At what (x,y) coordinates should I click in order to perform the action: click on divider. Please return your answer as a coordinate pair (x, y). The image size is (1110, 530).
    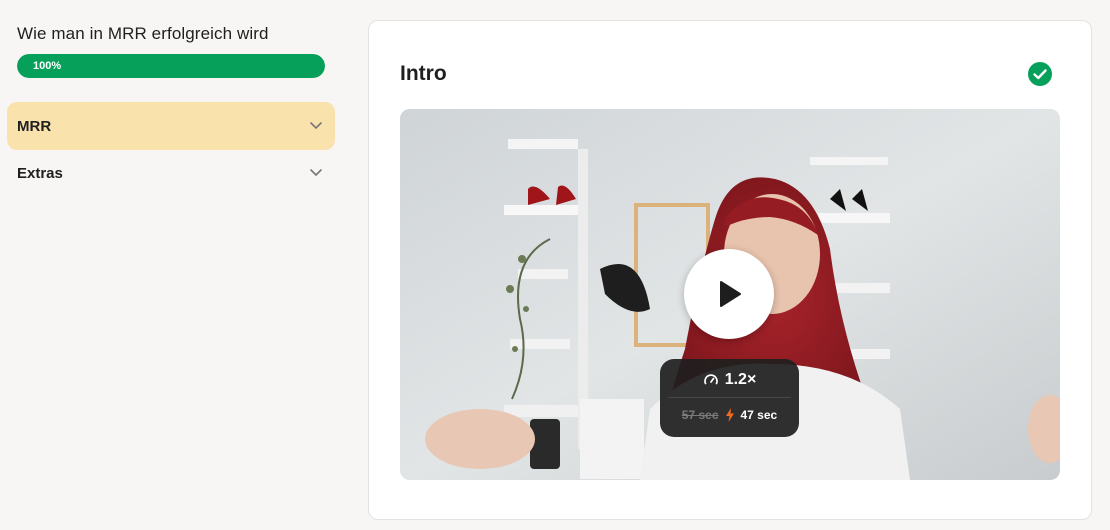
    Looking at the image, I should click on (729, 397).